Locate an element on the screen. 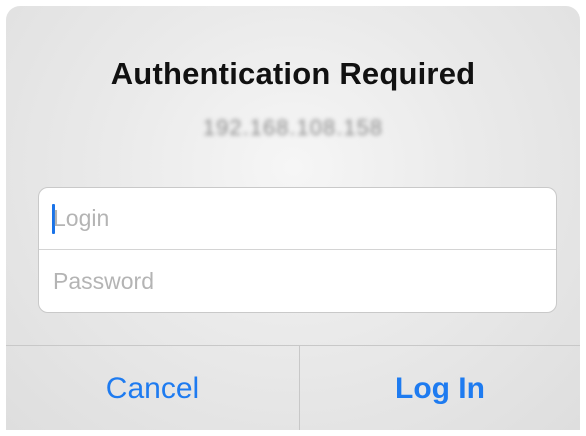 The width and height of the screenshot is (586, 436). password-field-row is located at coordinates (297, 281).